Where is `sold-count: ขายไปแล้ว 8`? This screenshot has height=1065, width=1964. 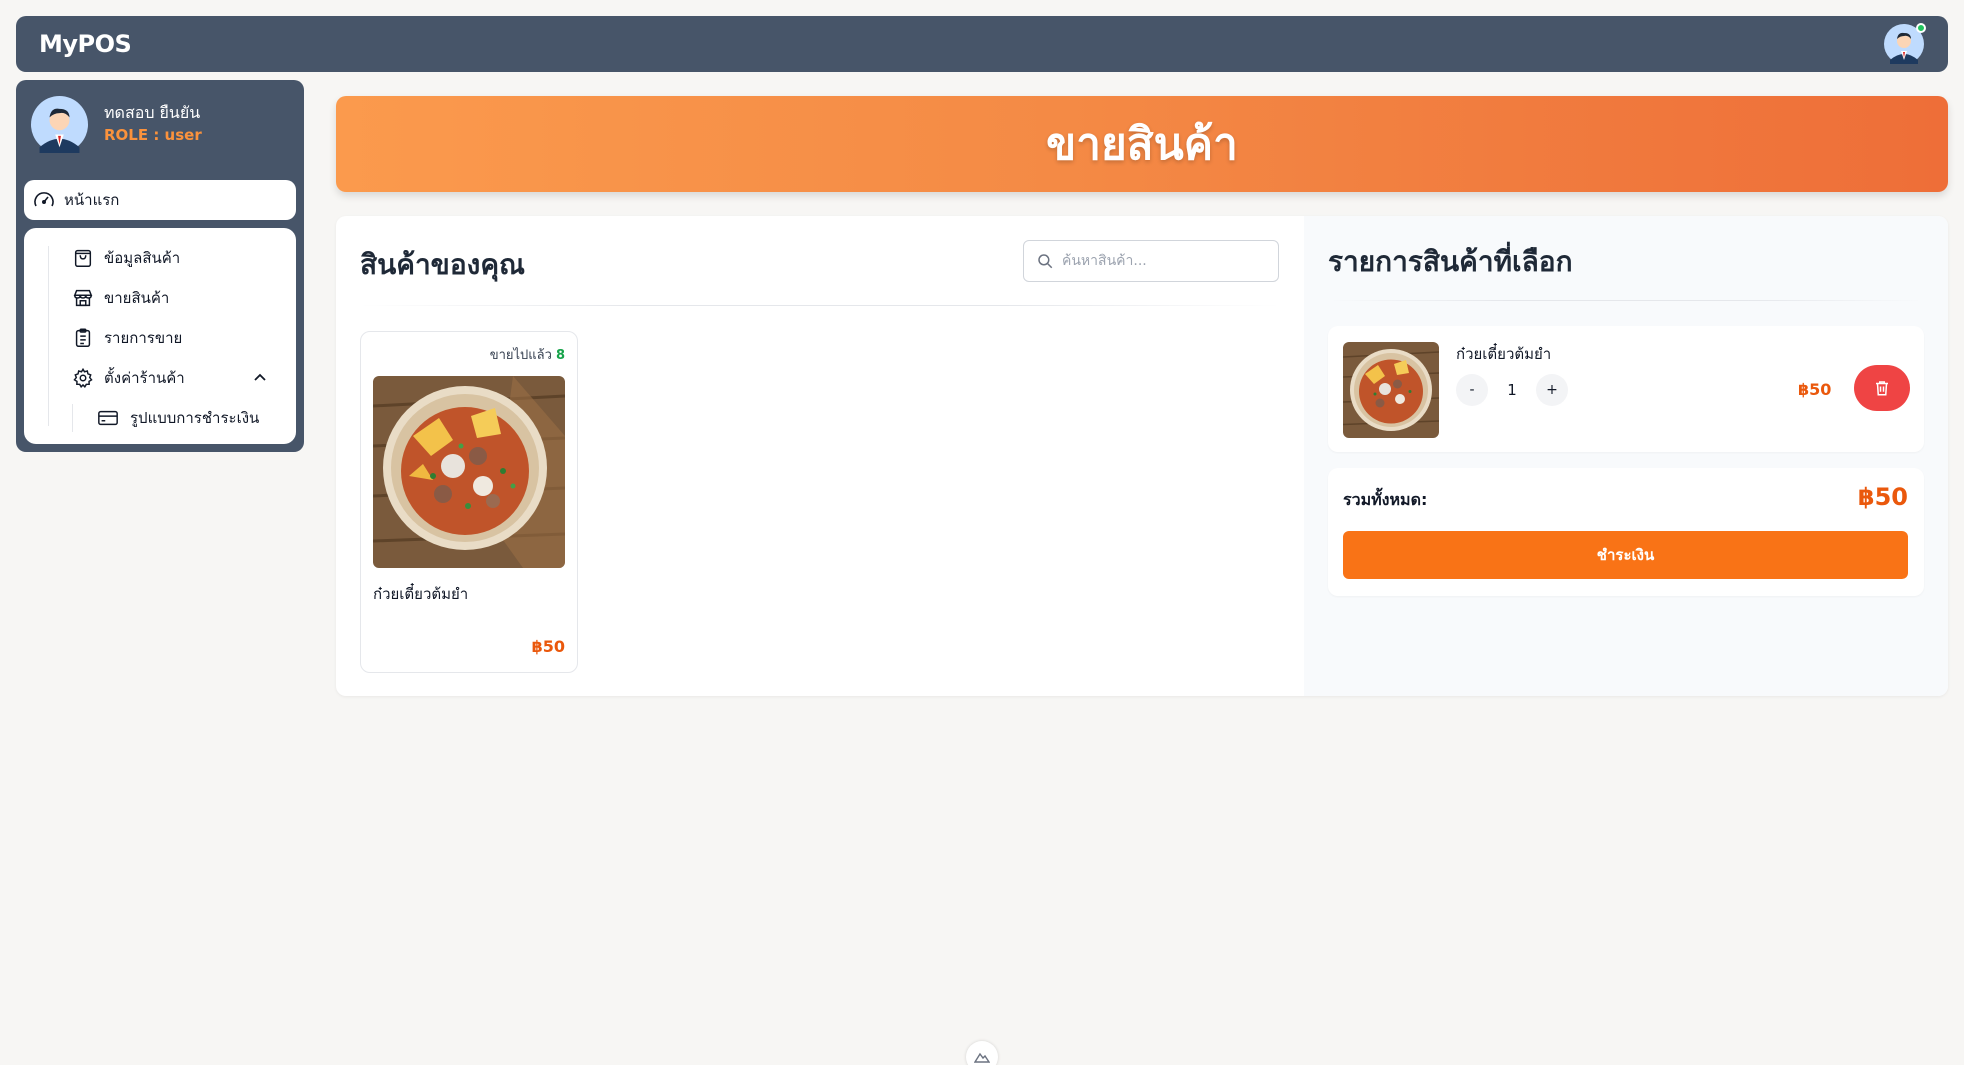
sold-count: ขายไปแล้ว 8 is located at coordinates (527, 354).